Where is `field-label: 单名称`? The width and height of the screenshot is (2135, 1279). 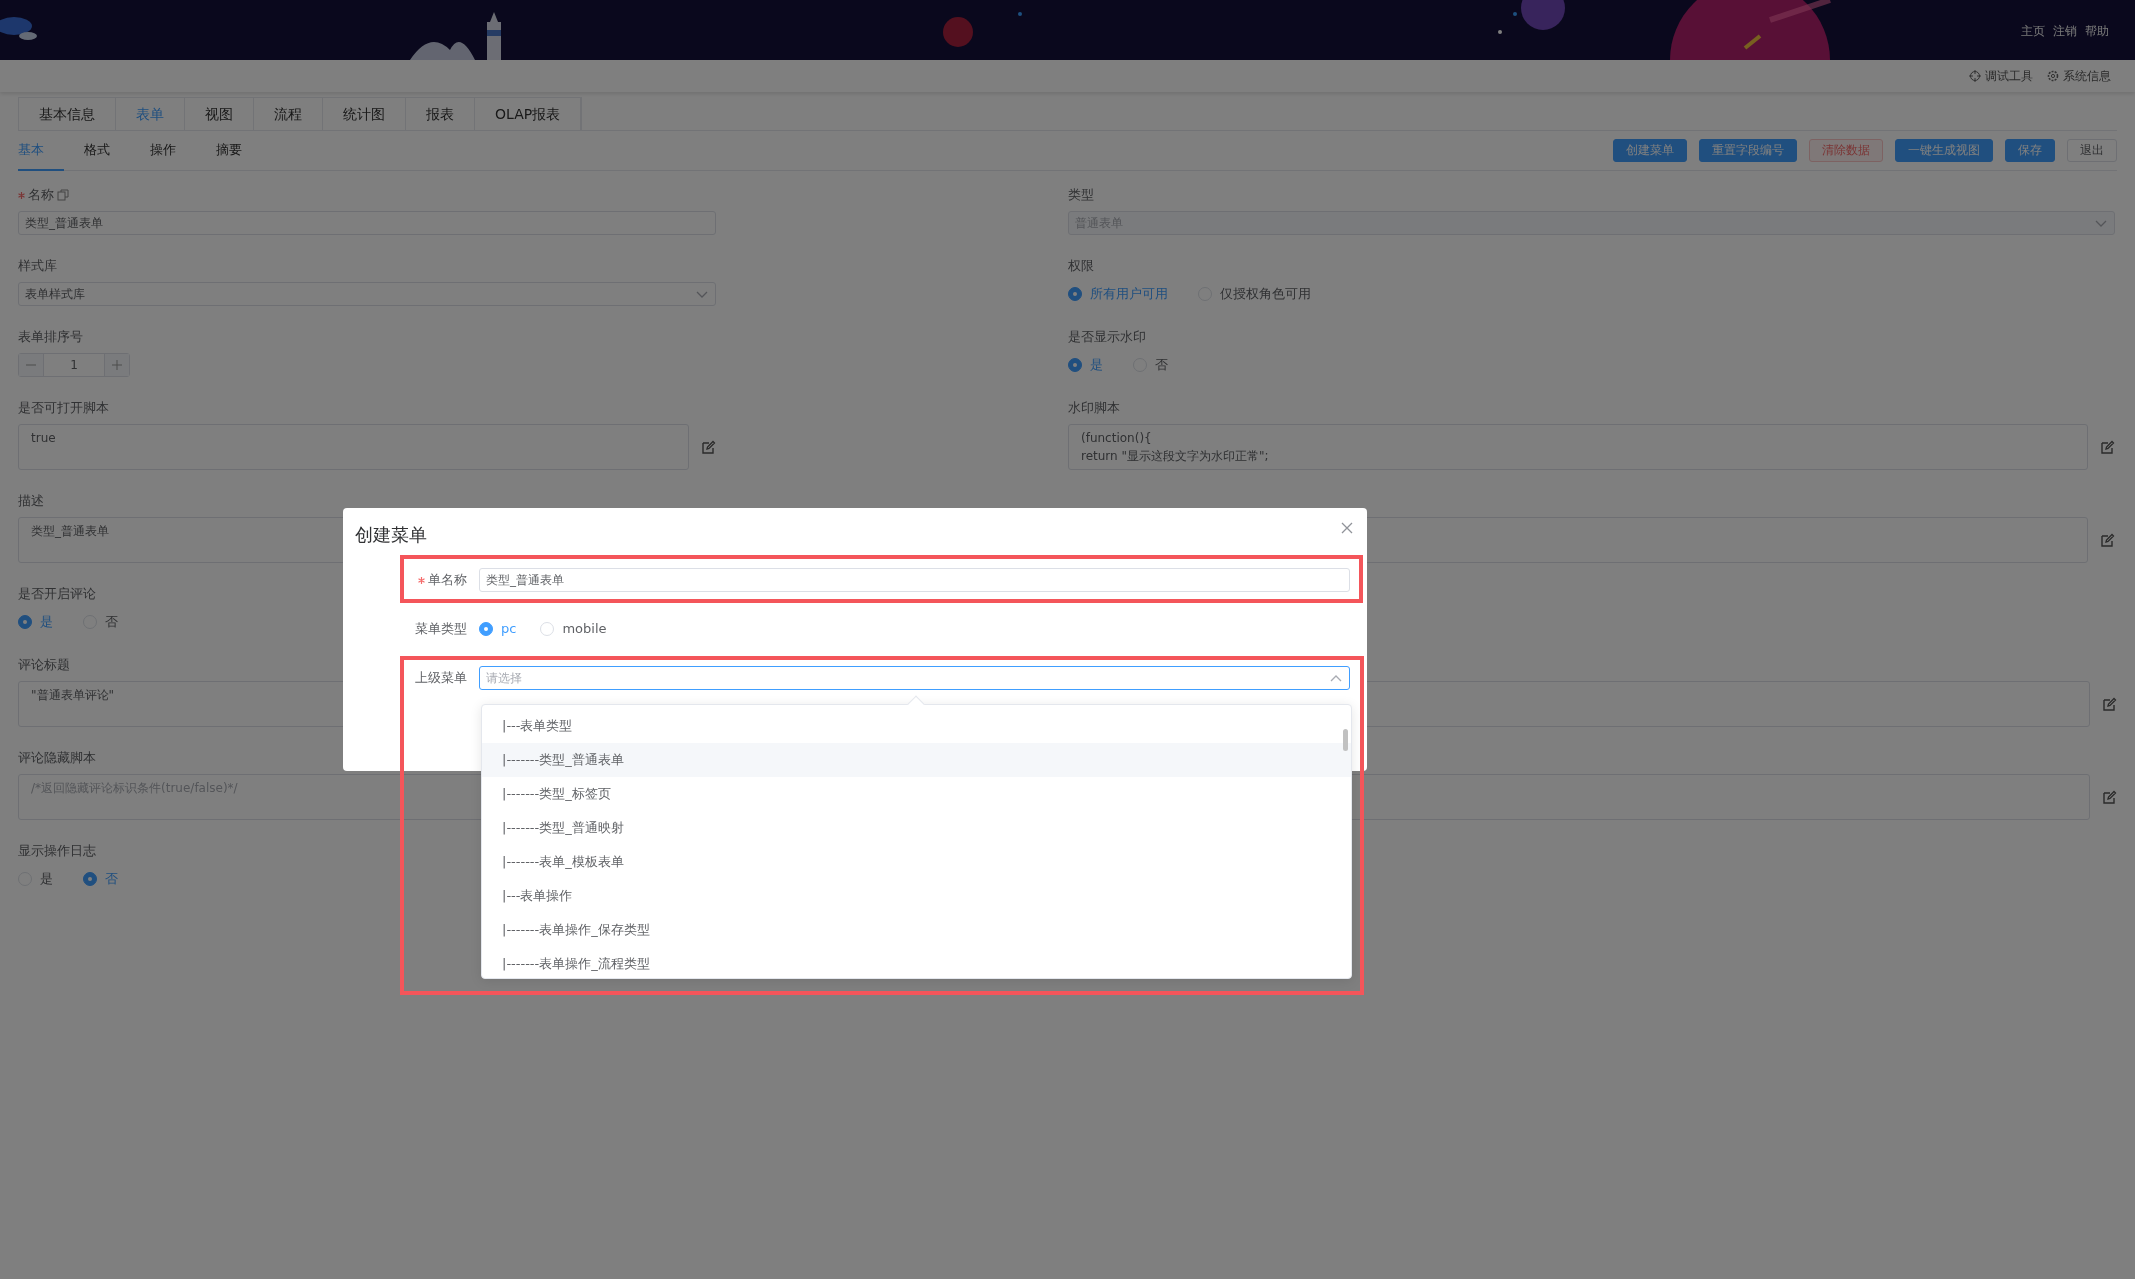
field-label: 单名称 is located at coordinates (447, 580).